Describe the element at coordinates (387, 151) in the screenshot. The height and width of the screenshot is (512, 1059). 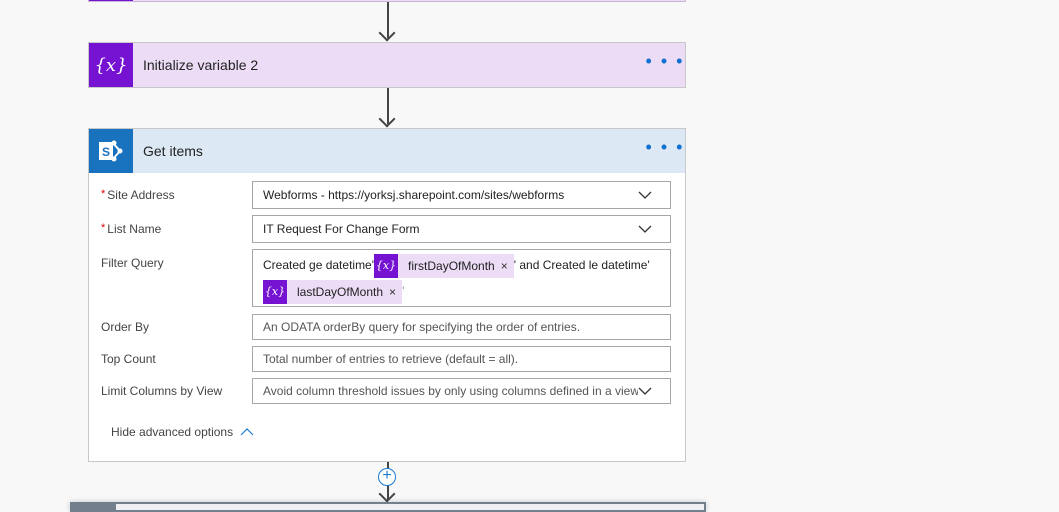
I see `get-items-header: S Get items • • •` at that location.